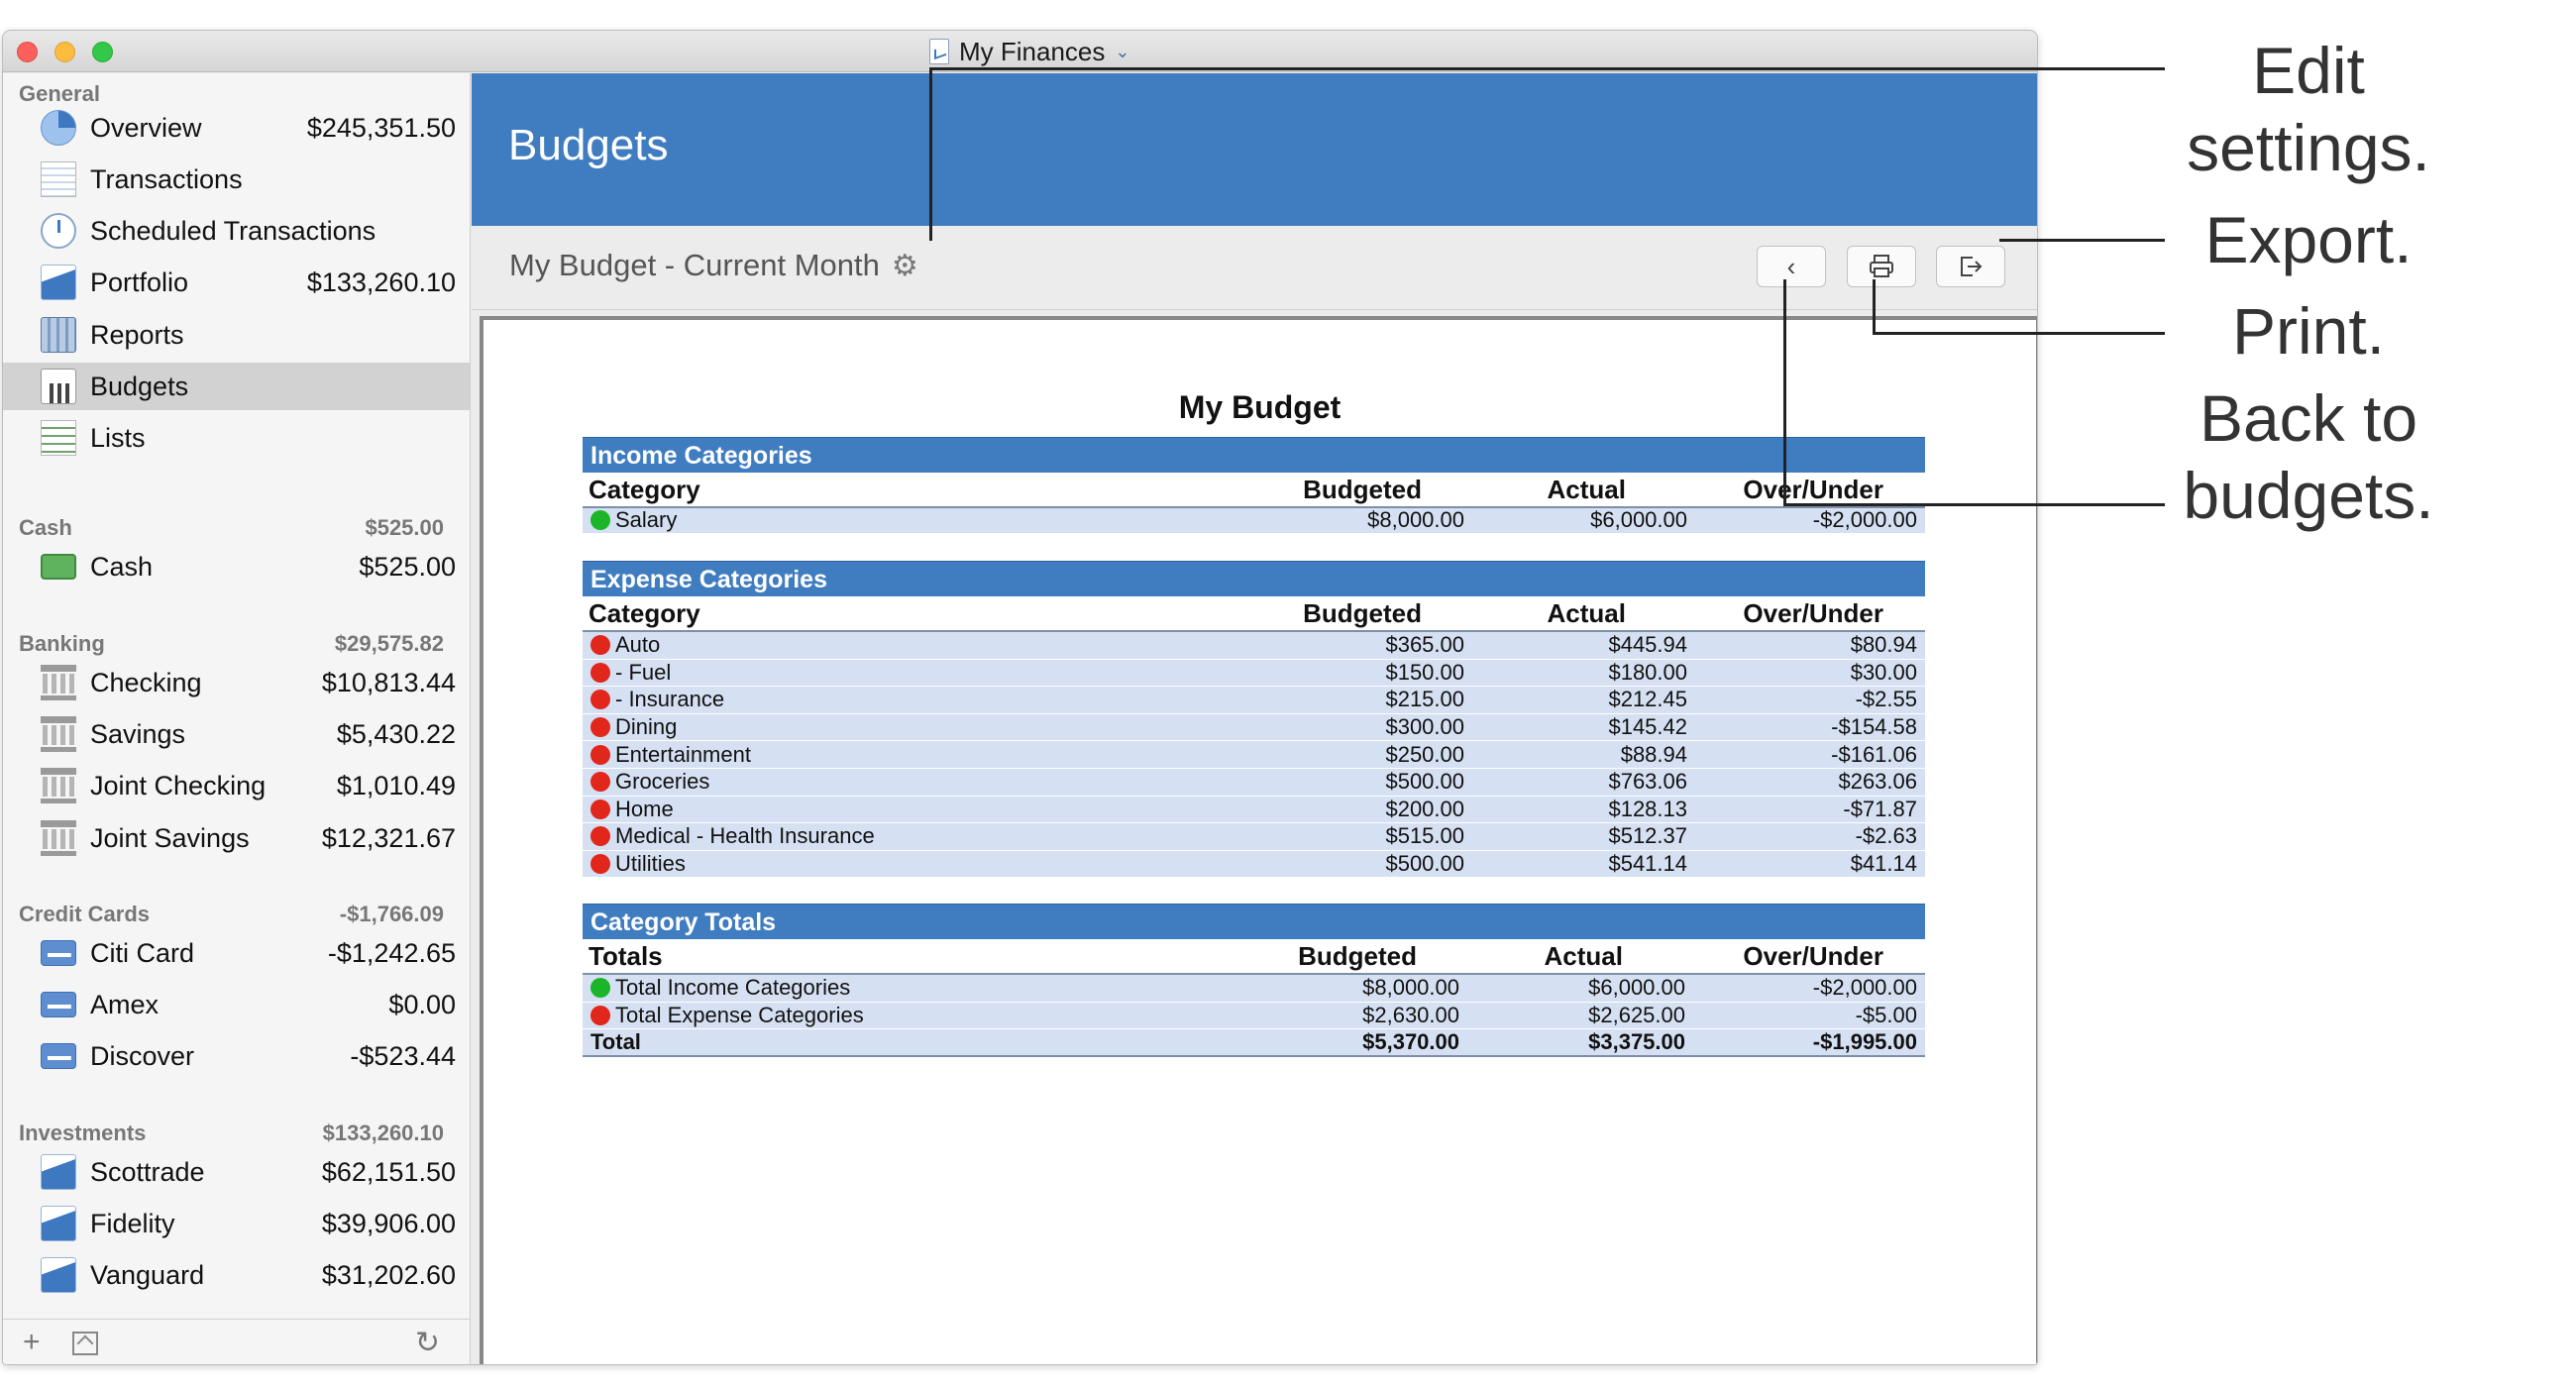  Describe the element at coordinates (1410, 1014) in the screenshot. I see `row-budgeted: $2,630.00` at that location.